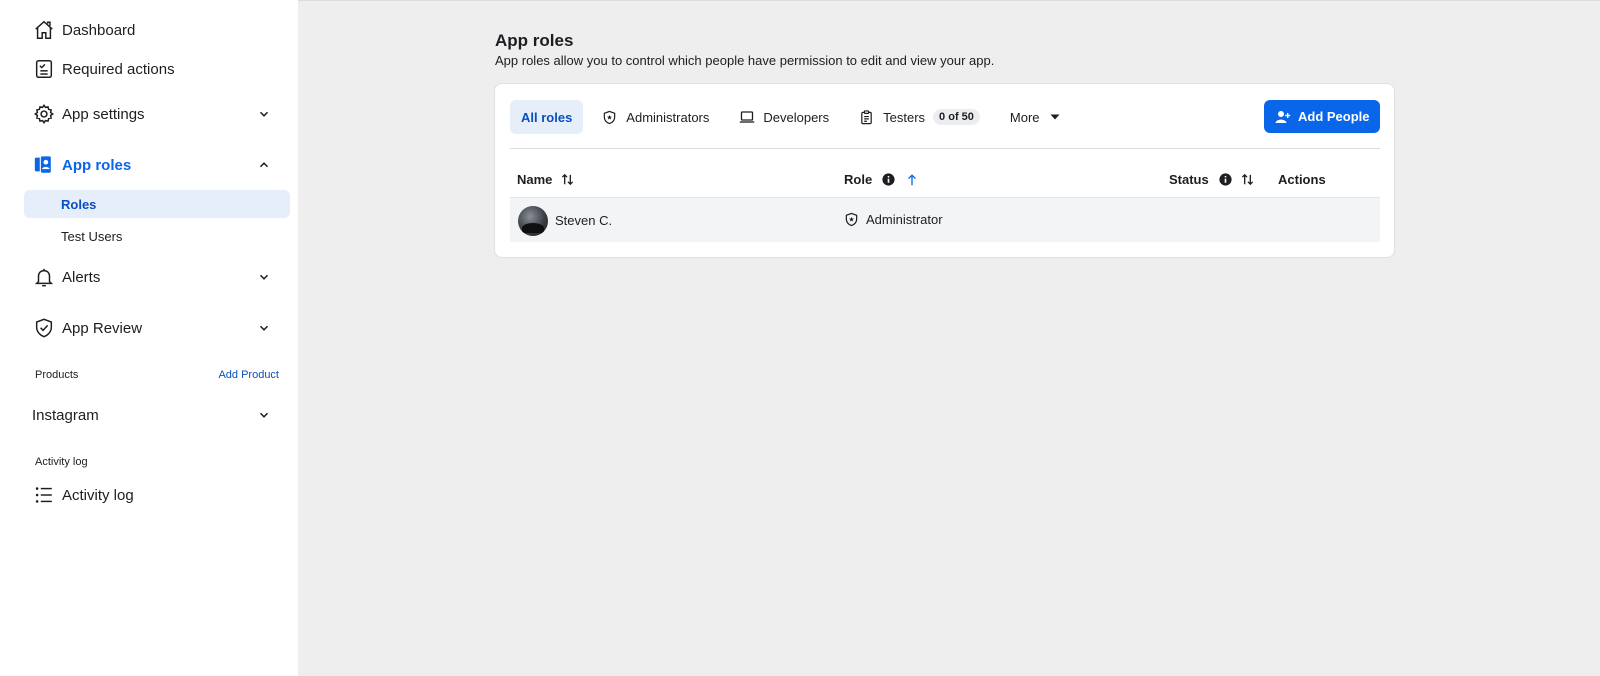 The width and height of the screenshot is (1600, 676). What do you see at coordinates (97, 165) in the screenshot?
I see `sidebar-item-label: App roles` at bounding box center [97, 165].